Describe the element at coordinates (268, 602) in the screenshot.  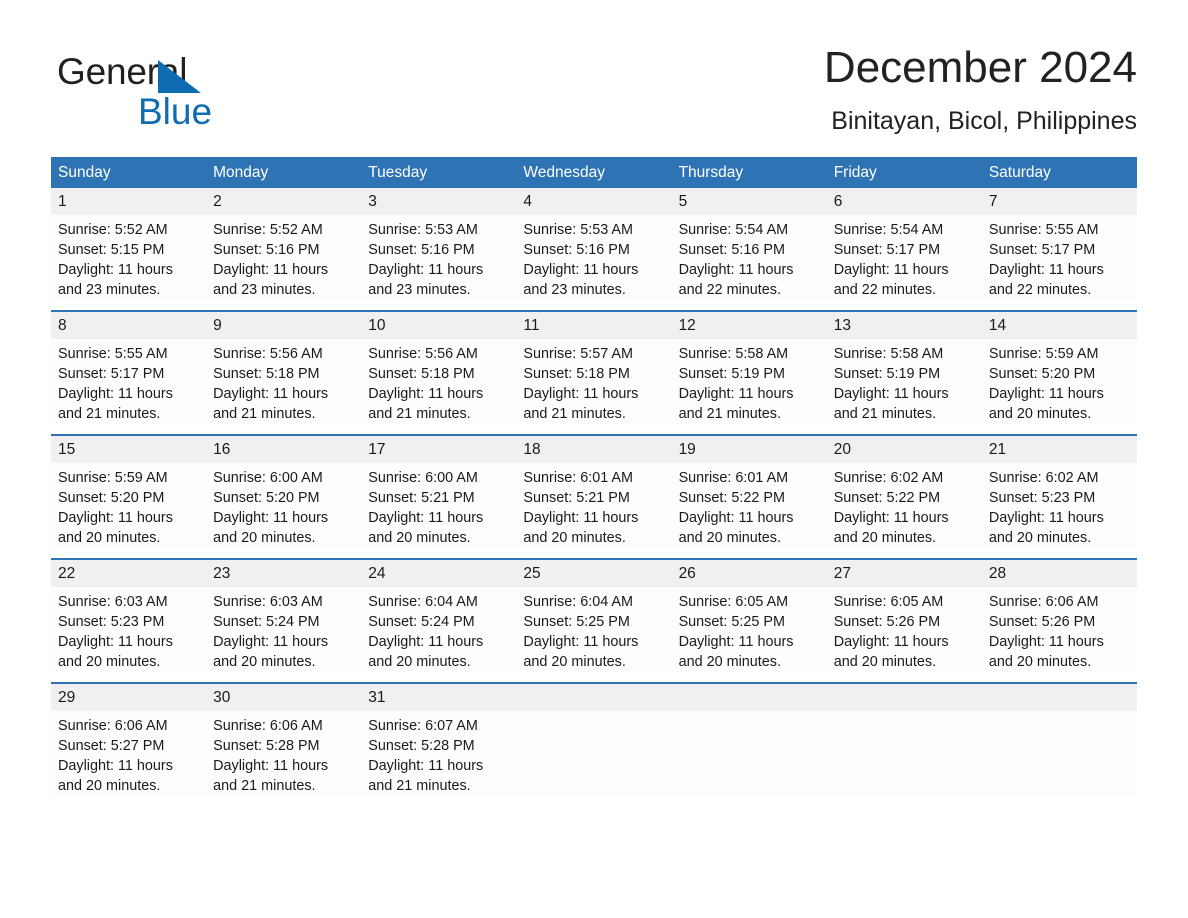
I see `day-sunrise-text: Sunrise: 6:03 AM` at that location.